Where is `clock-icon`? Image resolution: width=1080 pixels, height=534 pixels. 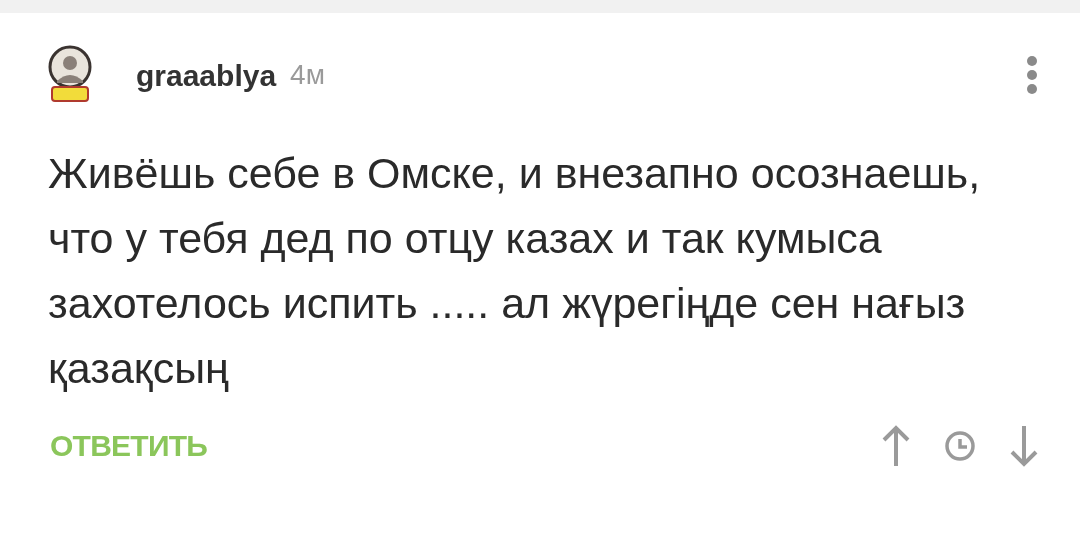
clock-icon is located at coordinates (960, 445).